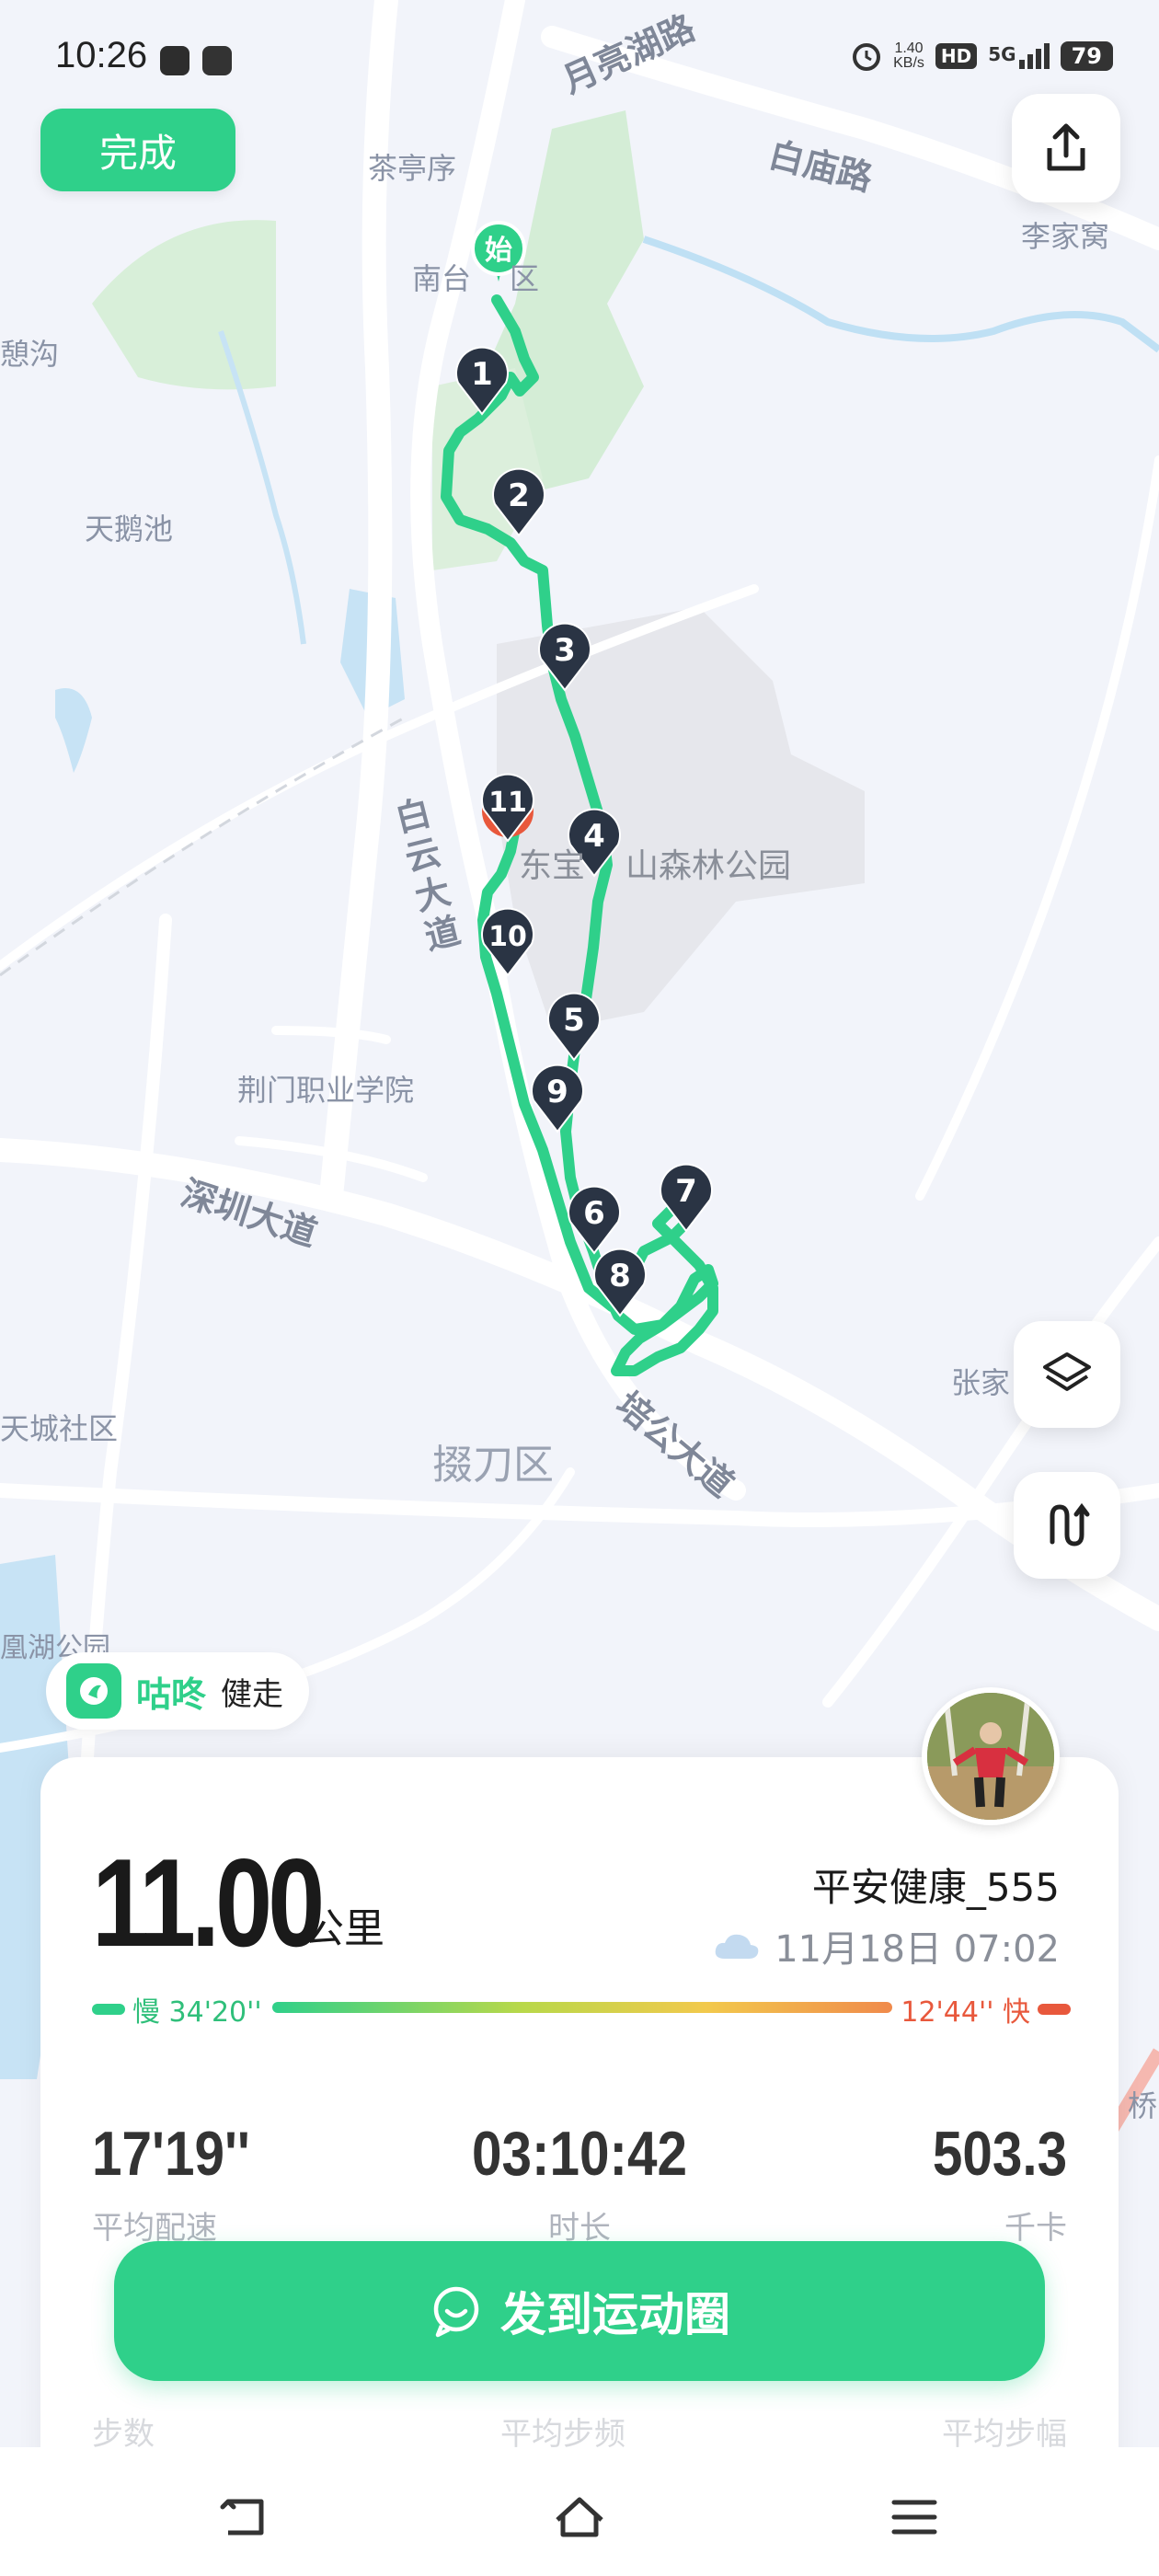 This screenshot has height=2576, width=1159. Describe the element at coordinates (867, 57) in the screenshot. I see `alarm-icon` at that location.